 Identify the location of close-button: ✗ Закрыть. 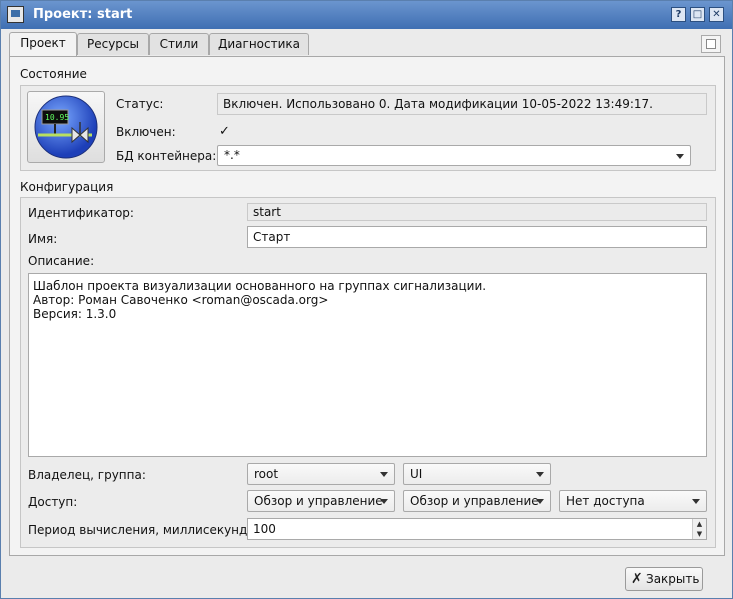
(664, 579).